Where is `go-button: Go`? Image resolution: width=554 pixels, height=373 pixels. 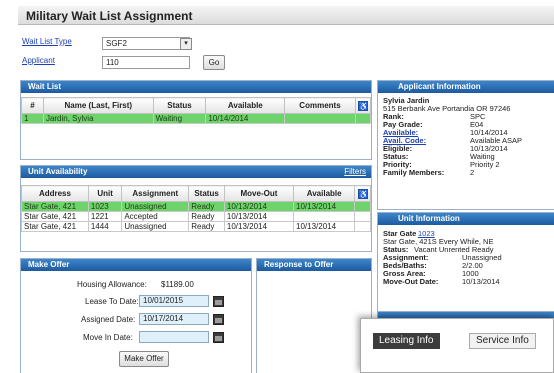 go-button: Go is located at coordinates (214, 62).